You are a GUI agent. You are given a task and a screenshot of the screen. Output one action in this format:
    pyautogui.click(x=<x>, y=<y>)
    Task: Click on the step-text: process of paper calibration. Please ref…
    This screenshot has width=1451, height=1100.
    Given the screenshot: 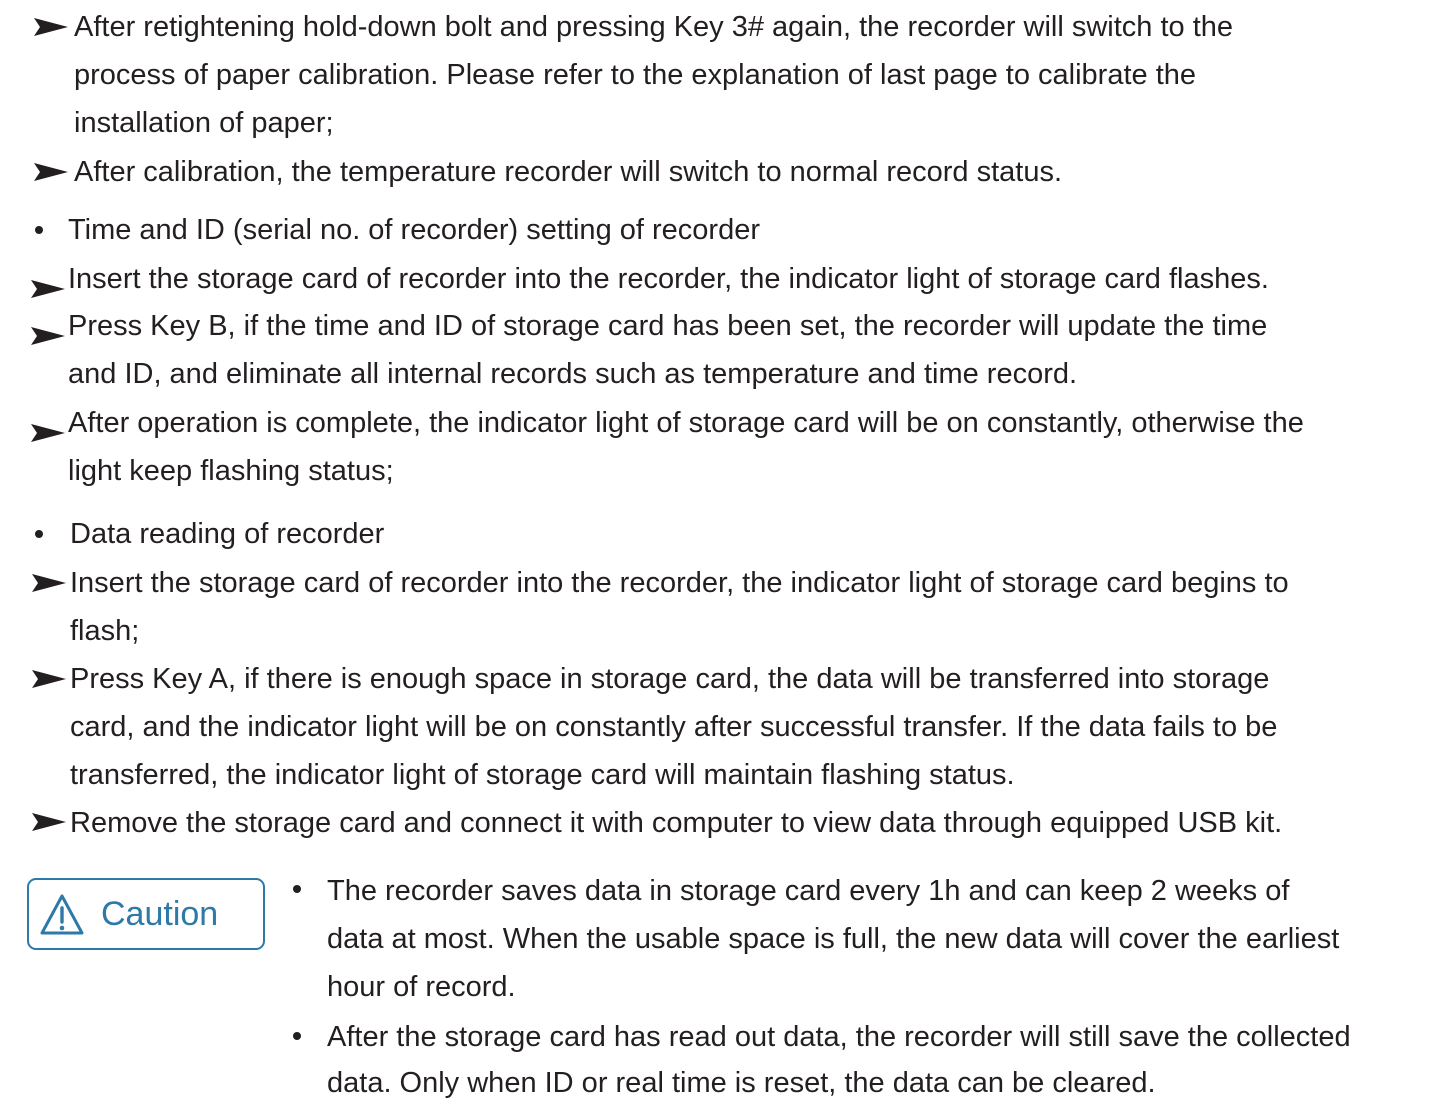 What is the action you would take?
    pyautogui.click(x=635, y=75)
    